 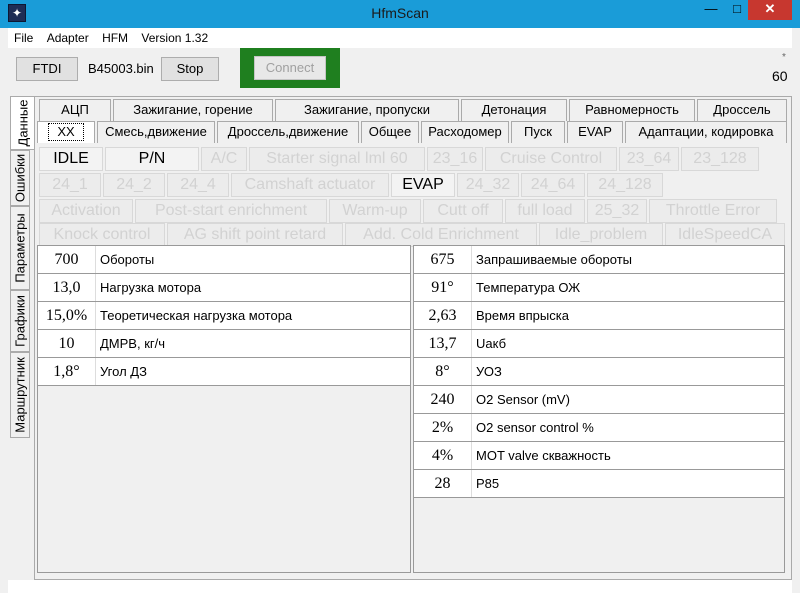 I want to click on tab-throttle: Дроссель, so click(x=742, y=110).